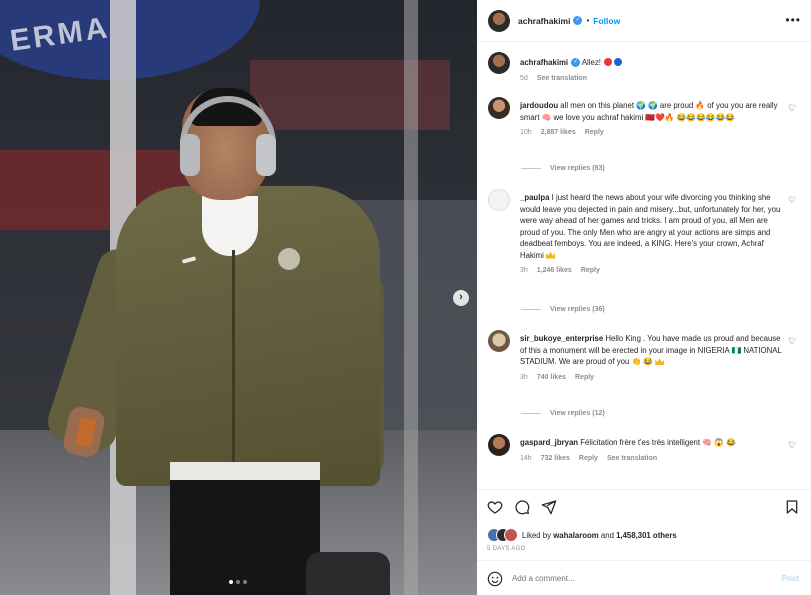 This screenshot has height=595, width=811. I want to click on view-replies-button: View replies (63), so click(563, 168).